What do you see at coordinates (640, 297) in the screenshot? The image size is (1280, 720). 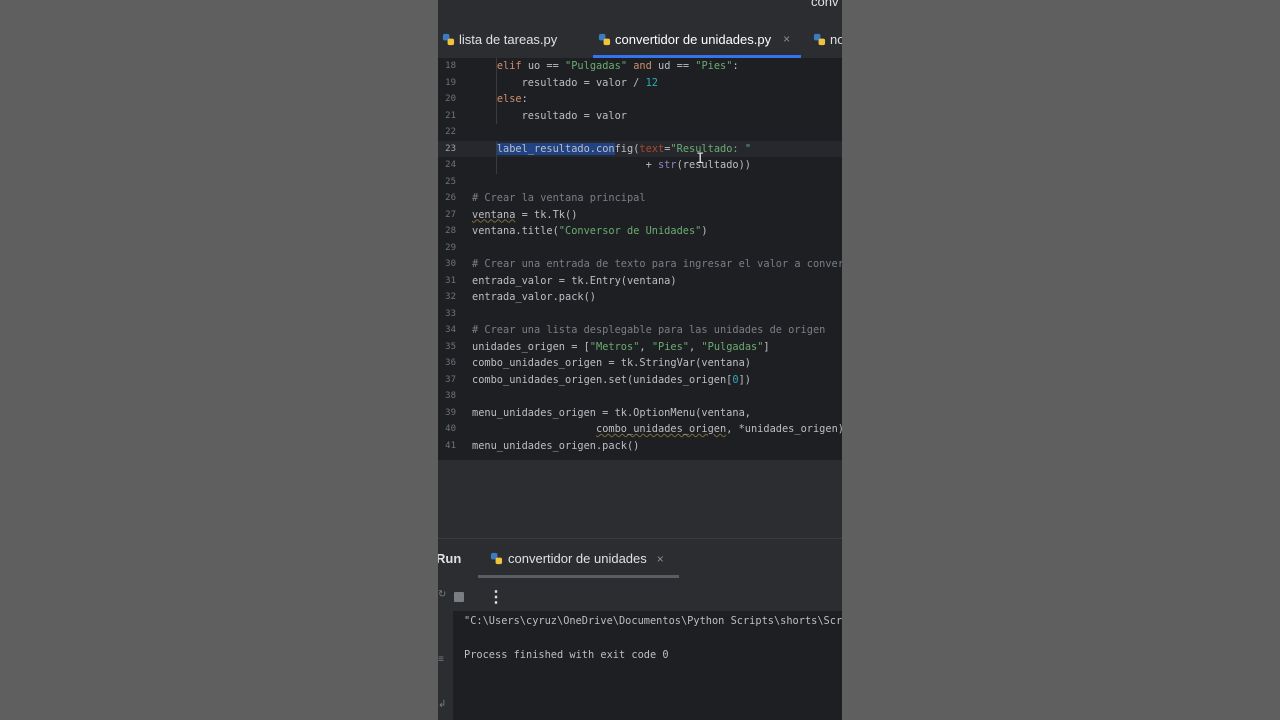 I see `code-line: 32 entrada_valor.pack()` at bounding box center [640, 297].